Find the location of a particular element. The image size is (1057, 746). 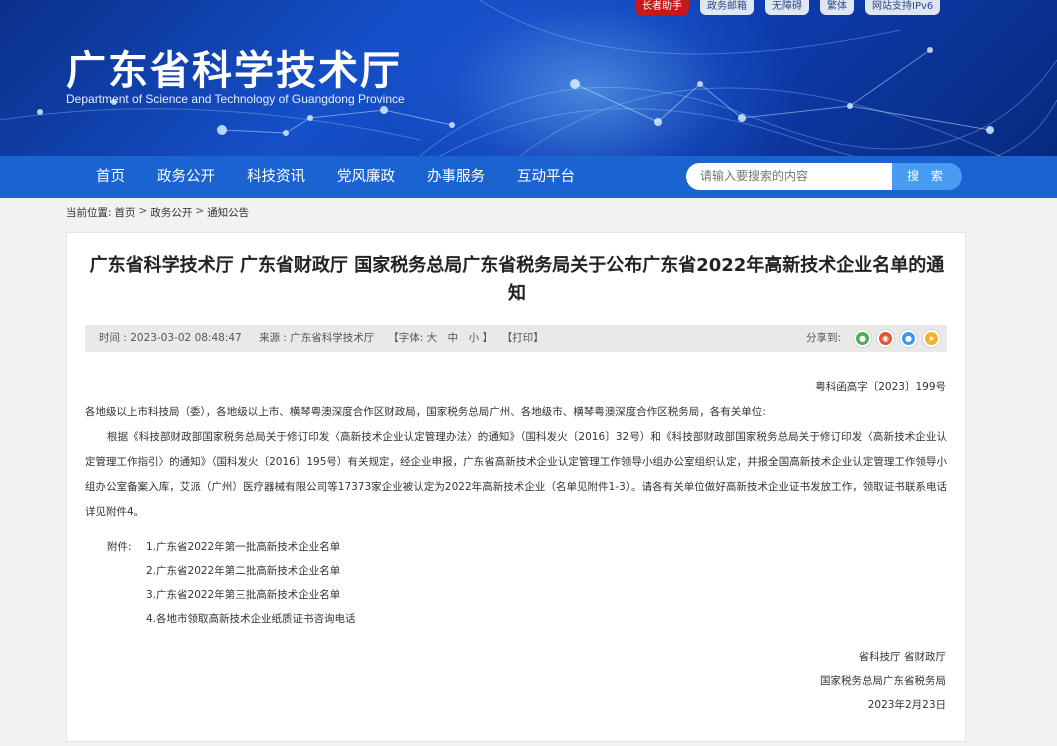

elderly-assistant-link: 长者助手 is located at coordinates (662, 7).